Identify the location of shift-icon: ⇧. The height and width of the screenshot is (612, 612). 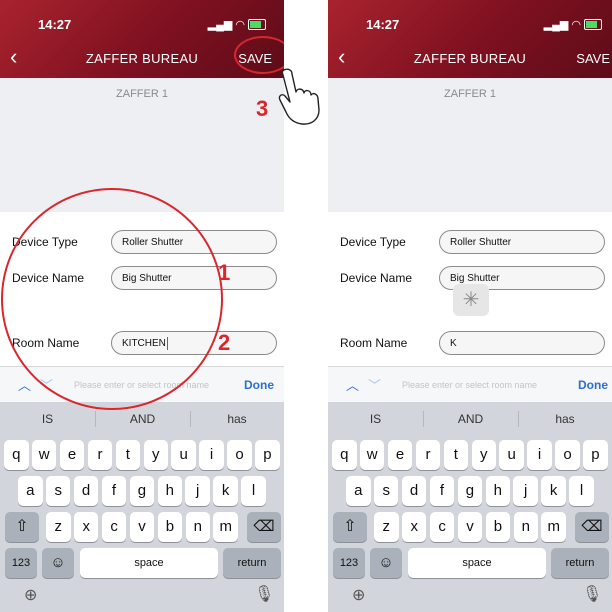
(22, 526).